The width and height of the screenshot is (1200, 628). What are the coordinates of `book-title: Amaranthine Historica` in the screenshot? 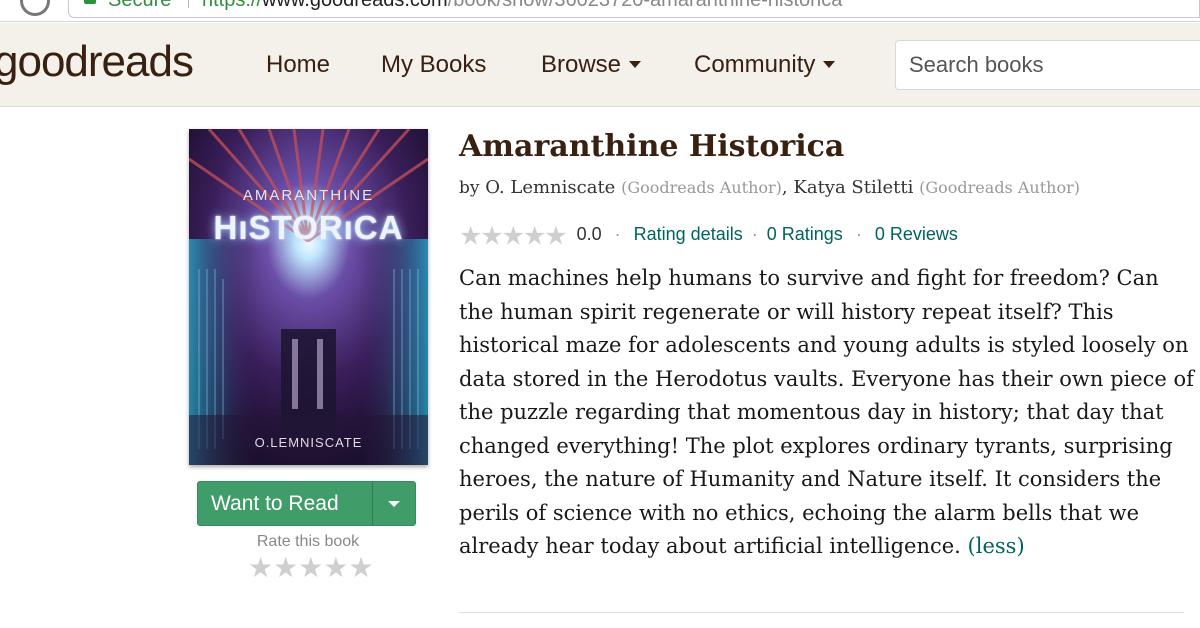 It's located at (652, 146).